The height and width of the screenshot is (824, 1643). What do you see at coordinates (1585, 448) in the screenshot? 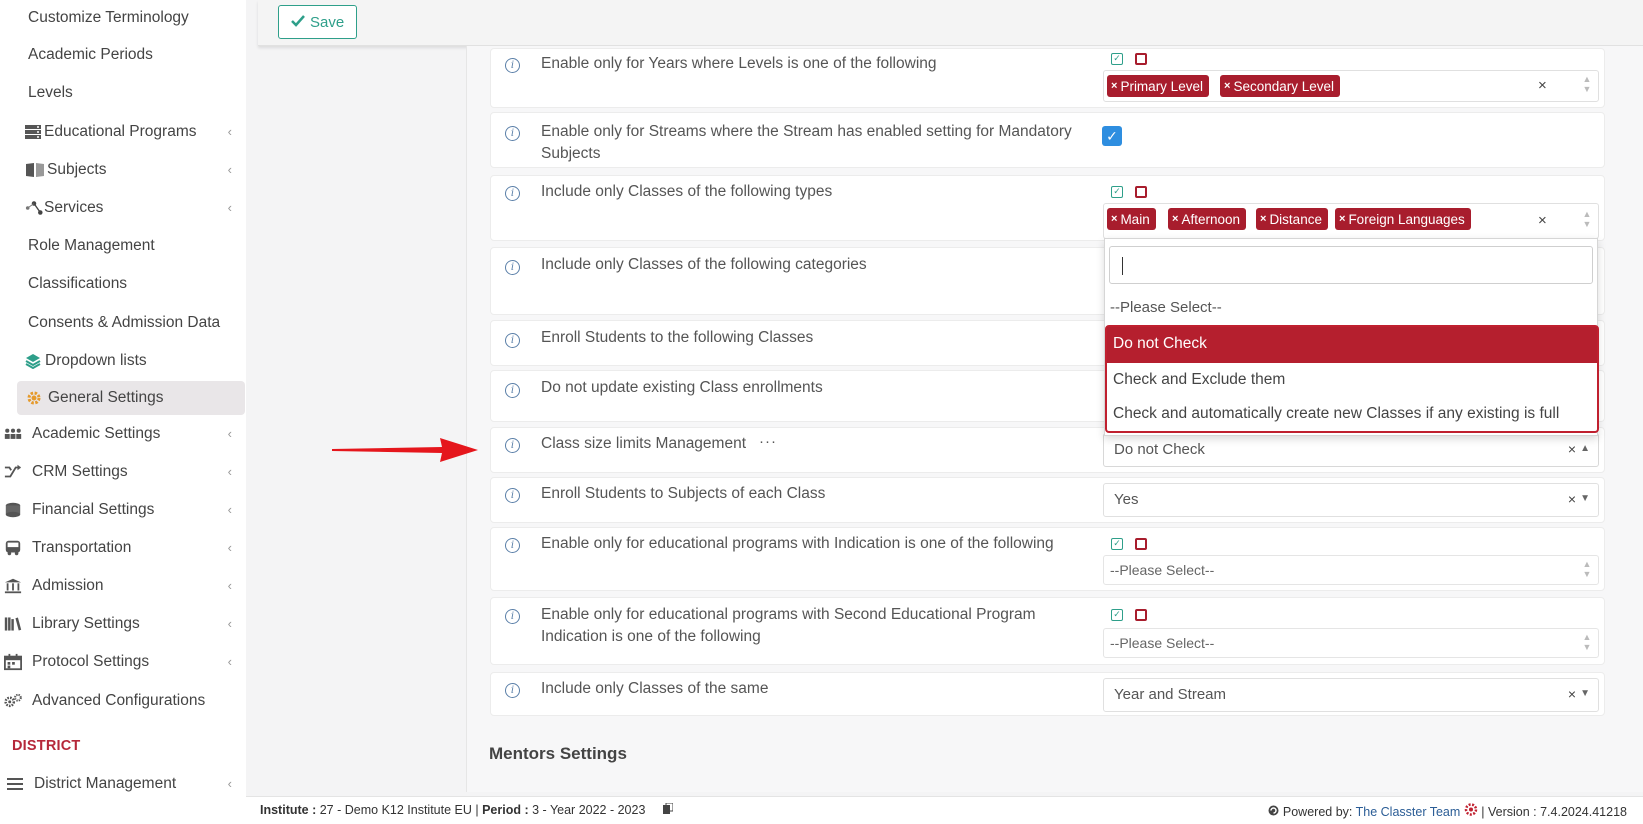
I see `chevron-up-icon: ▲` at bounding box center [1585, 448].